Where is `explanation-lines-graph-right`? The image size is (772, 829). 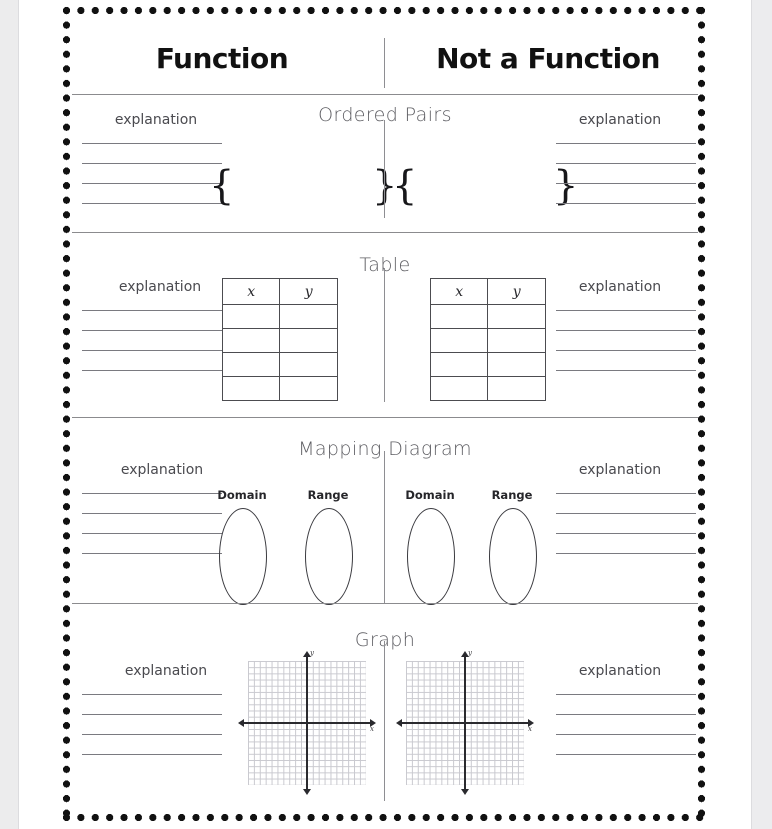
explanation-lines-graph-right is located at coordinates (626, 724).